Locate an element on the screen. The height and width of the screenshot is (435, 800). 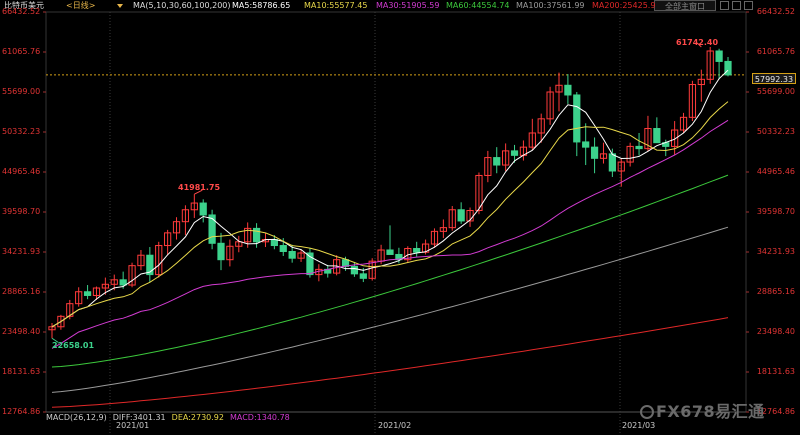
price-axis-label: 66432.52 is located at coordinates (775, 11).